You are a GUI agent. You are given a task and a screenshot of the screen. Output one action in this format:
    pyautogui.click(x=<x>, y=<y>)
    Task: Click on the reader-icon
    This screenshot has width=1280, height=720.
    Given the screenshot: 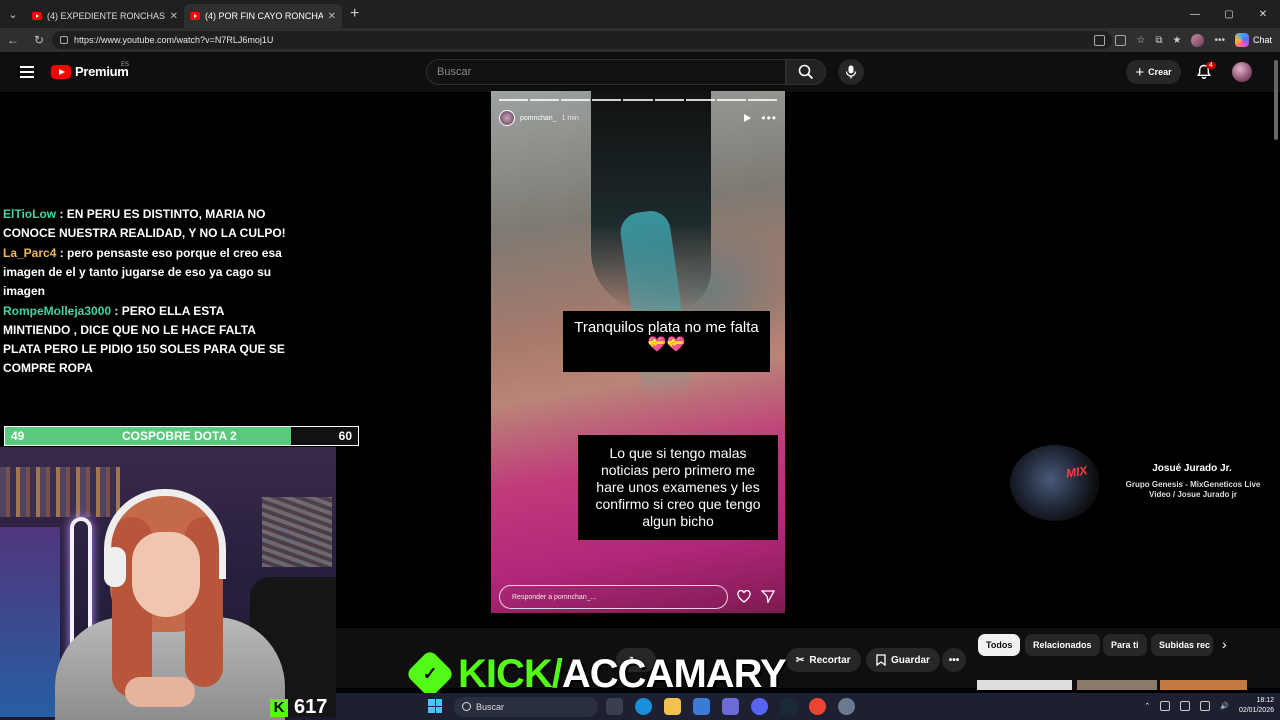 What is the action you would take?
    pyautogui.click(x=1121, y=40)
    